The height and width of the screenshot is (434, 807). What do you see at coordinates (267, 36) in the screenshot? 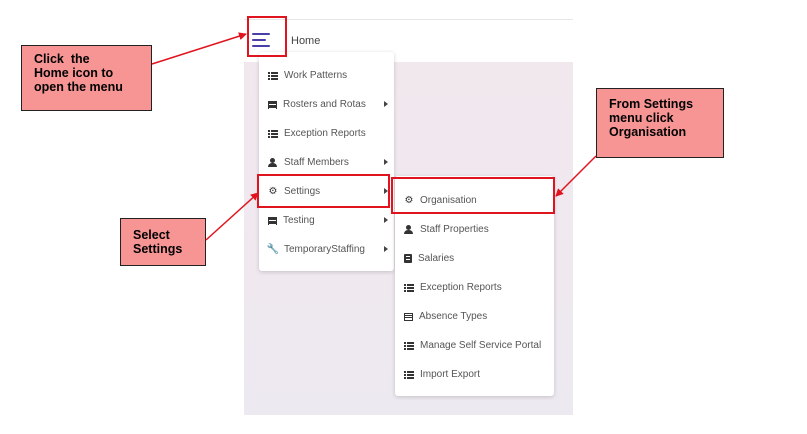
I see `highlight-home-icon` at bounding box center [267, 36].